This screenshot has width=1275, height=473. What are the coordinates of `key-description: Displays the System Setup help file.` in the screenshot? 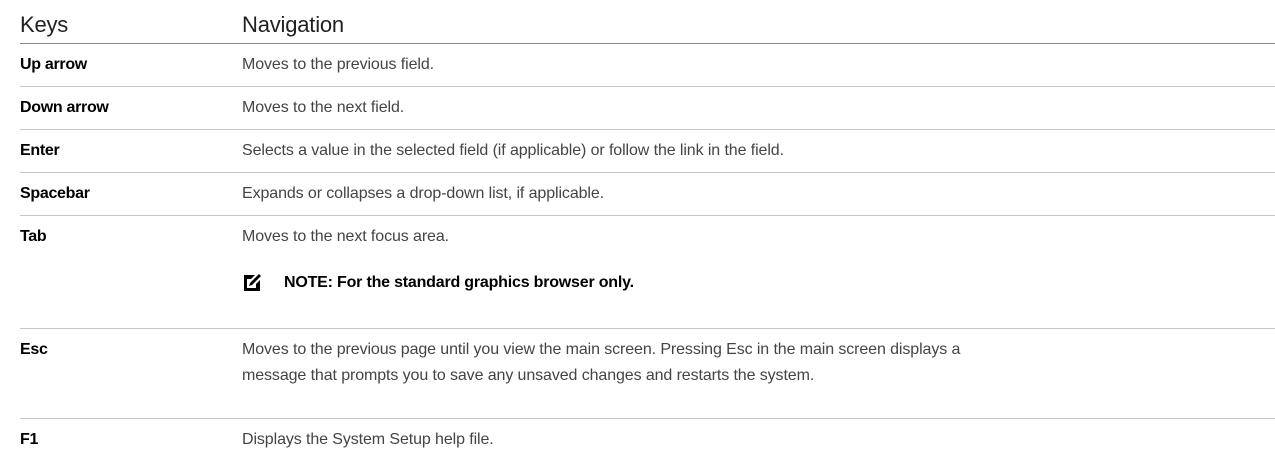 It's located at (368, 439).